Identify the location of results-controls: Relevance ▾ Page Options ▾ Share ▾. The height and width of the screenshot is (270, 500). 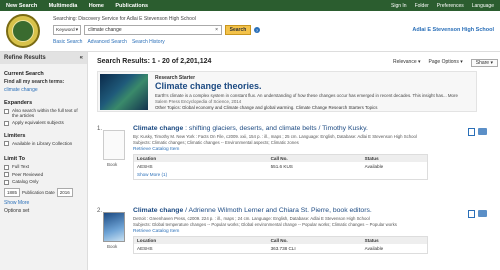
(445, 63).